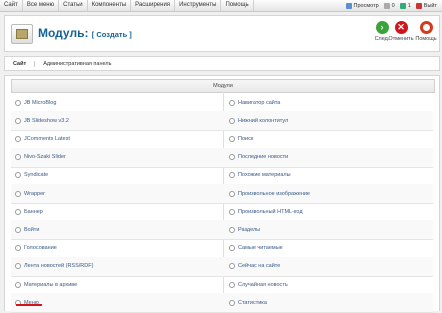  What do you see at coordinates (63, 33) in the screenshot?
I see `page-title-text: Модуль:` at bounding box center [63, 33].